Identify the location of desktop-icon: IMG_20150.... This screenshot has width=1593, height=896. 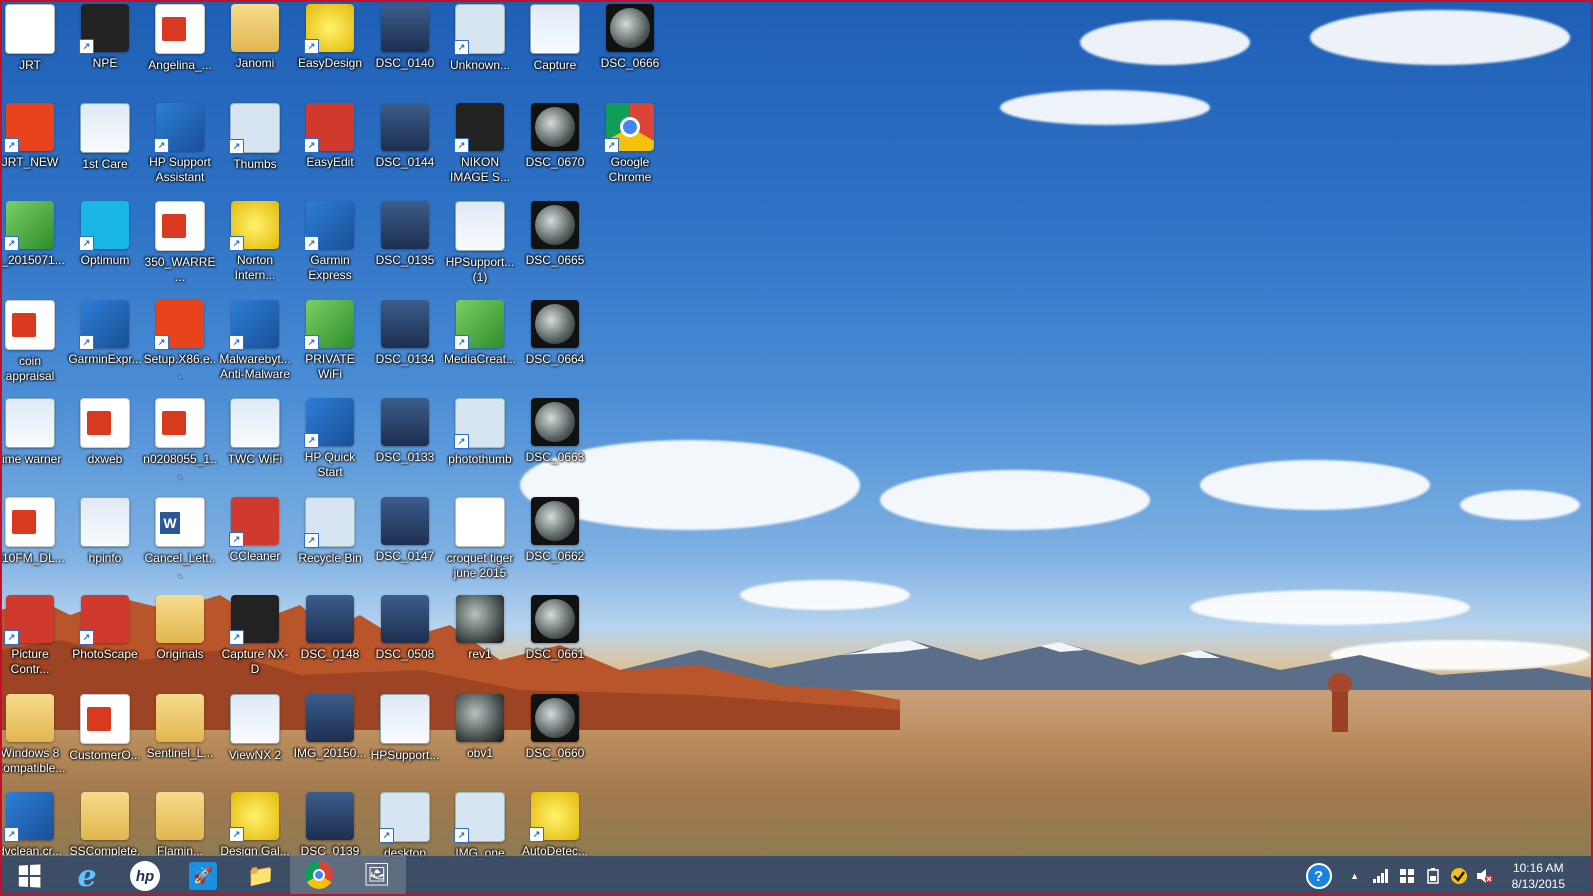
(330, 740).